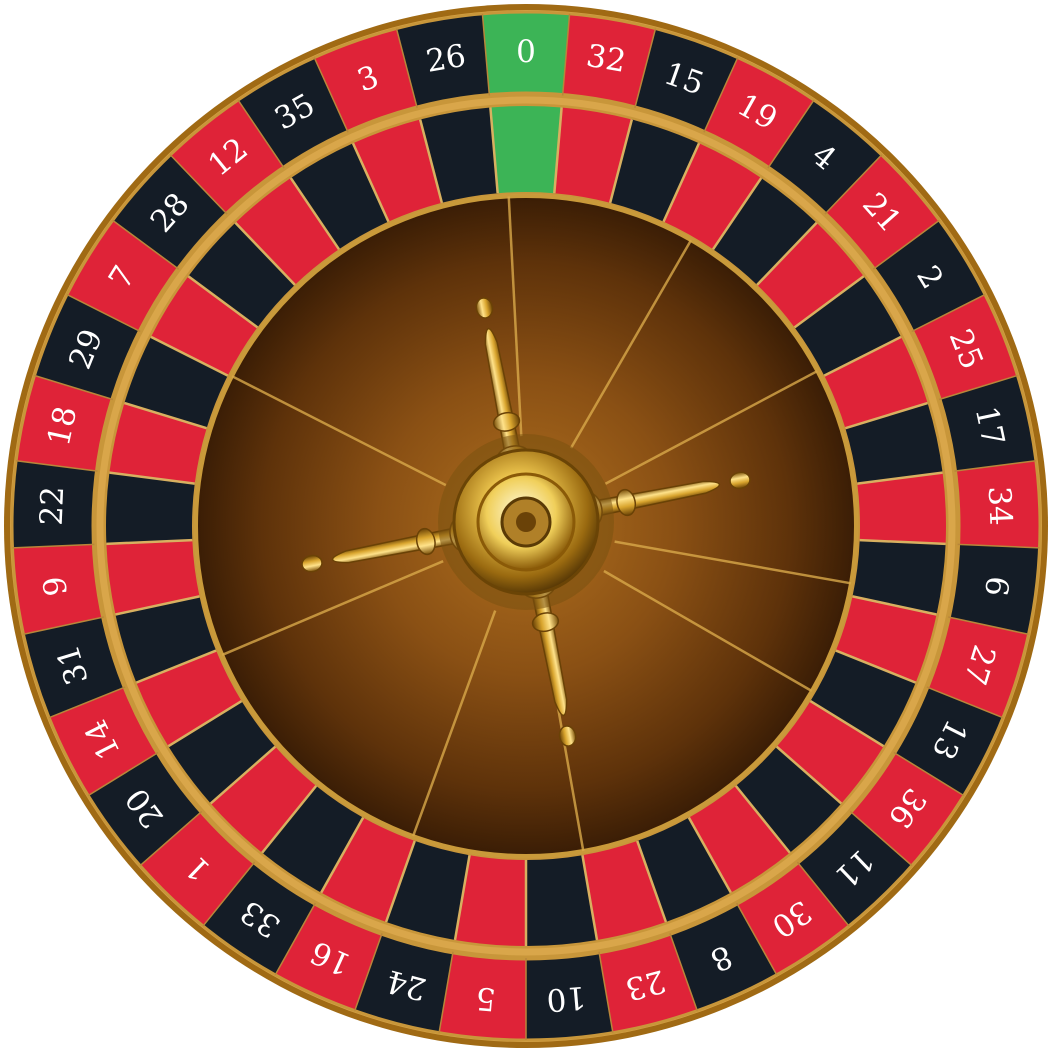  Describe the element at coordinates (1000, 505) in the screenshot. I see `pocket-number-label: 34` at that location.